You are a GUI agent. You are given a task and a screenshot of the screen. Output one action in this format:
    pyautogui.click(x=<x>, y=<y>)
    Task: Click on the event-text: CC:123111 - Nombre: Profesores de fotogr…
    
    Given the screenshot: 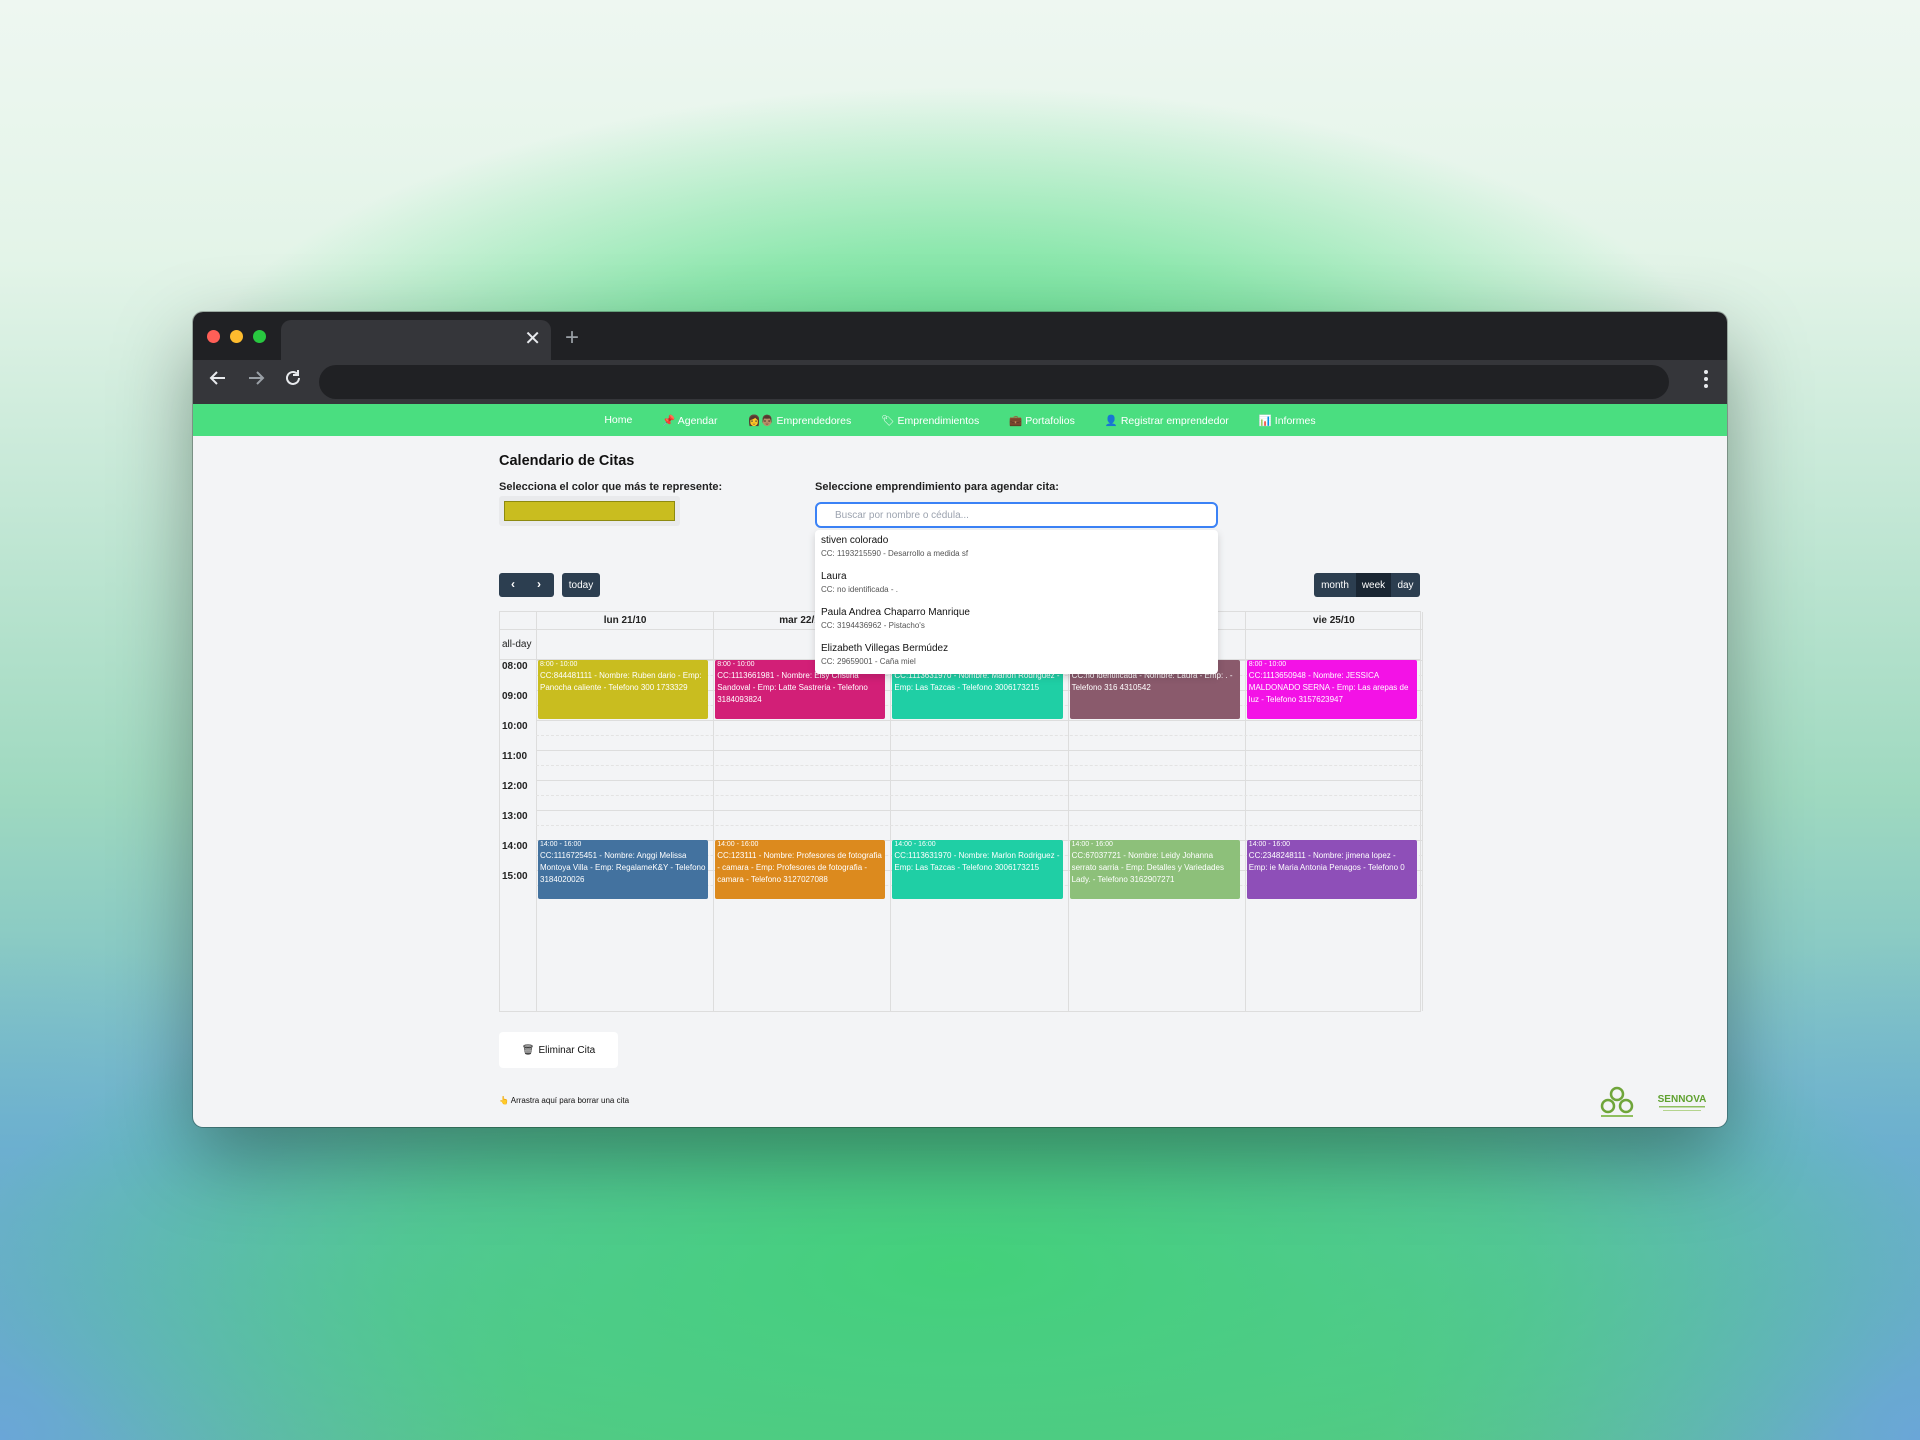 What is the action you would take?
    pyautogui.click(x=799, y=867)
    